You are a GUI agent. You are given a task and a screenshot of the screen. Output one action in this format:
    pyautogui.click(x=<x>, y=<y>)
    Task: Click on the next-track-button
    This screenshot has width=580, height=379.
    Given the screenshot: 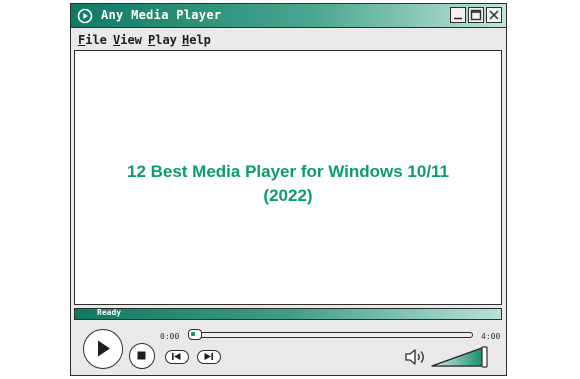 What is the action you would take?
    pyautogui.click(x=209, y=357)
    